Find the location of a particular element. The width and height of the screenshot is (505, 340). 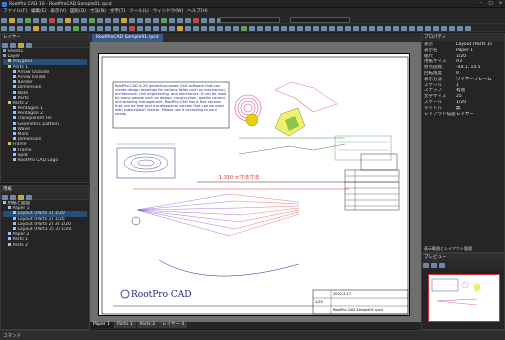

toolbar-main is located at coordinates (252, 20).